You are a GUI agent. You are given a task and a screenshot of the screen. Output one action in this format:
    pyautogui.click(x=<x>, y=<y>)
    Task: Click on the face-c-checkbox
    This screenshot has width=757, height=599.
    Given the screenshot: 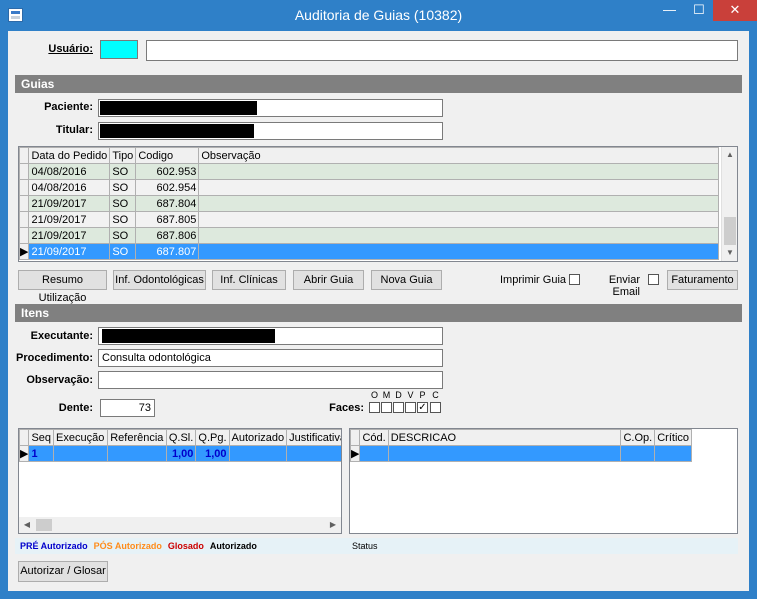 What is the action you would take?
    pyautogui.click(x=435, y=407)
    